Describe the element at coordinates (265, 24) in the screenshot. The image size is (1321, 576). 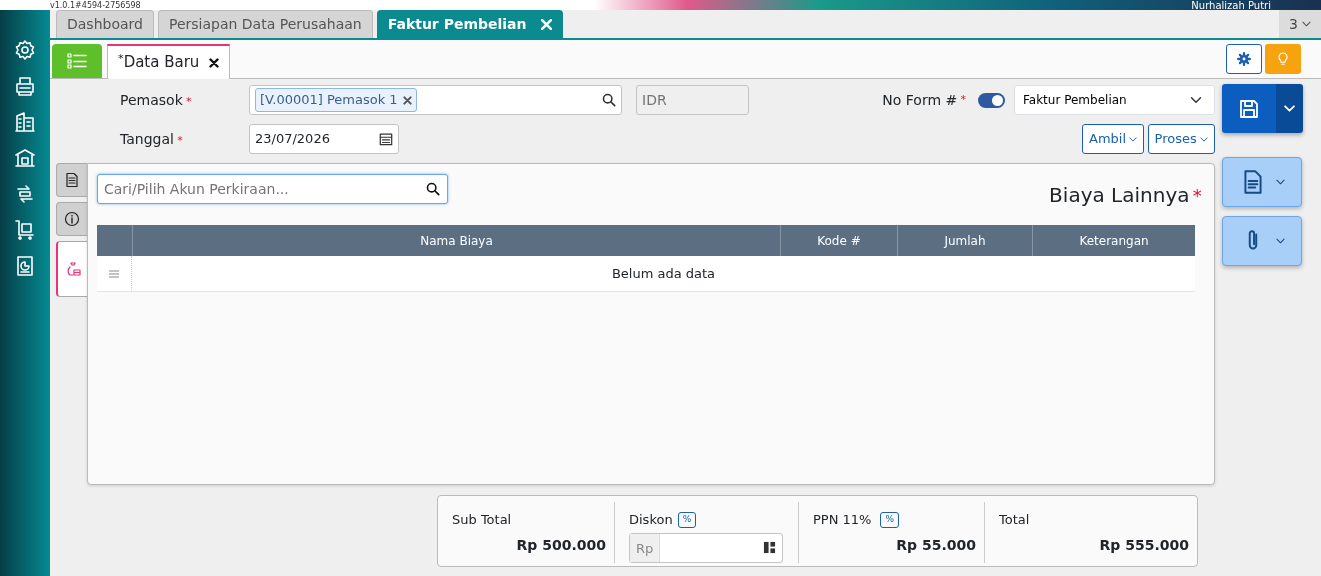
I see `tab: Persiapan Data Perusahaan` at that location.